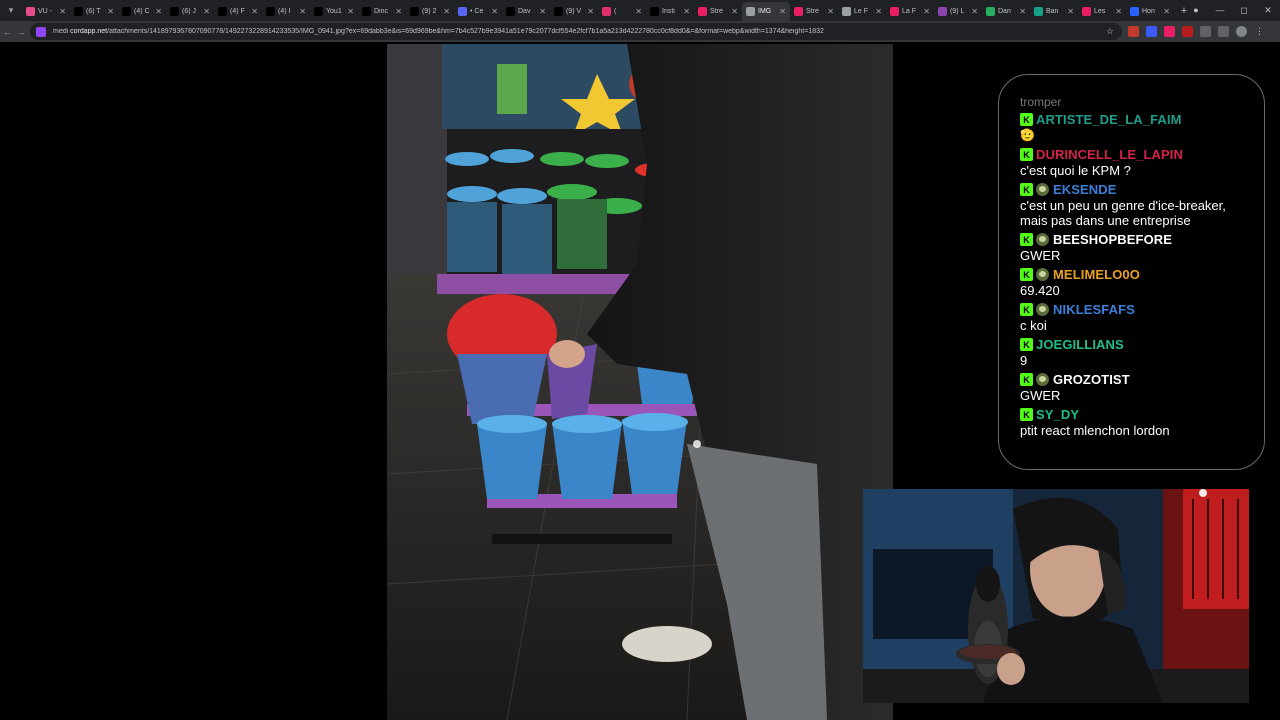 This screenshot has width=1280, height=720. Describe the element at coordinates (1133, 31) in the screenshot. I see `adobe-extension-icon` at that location.